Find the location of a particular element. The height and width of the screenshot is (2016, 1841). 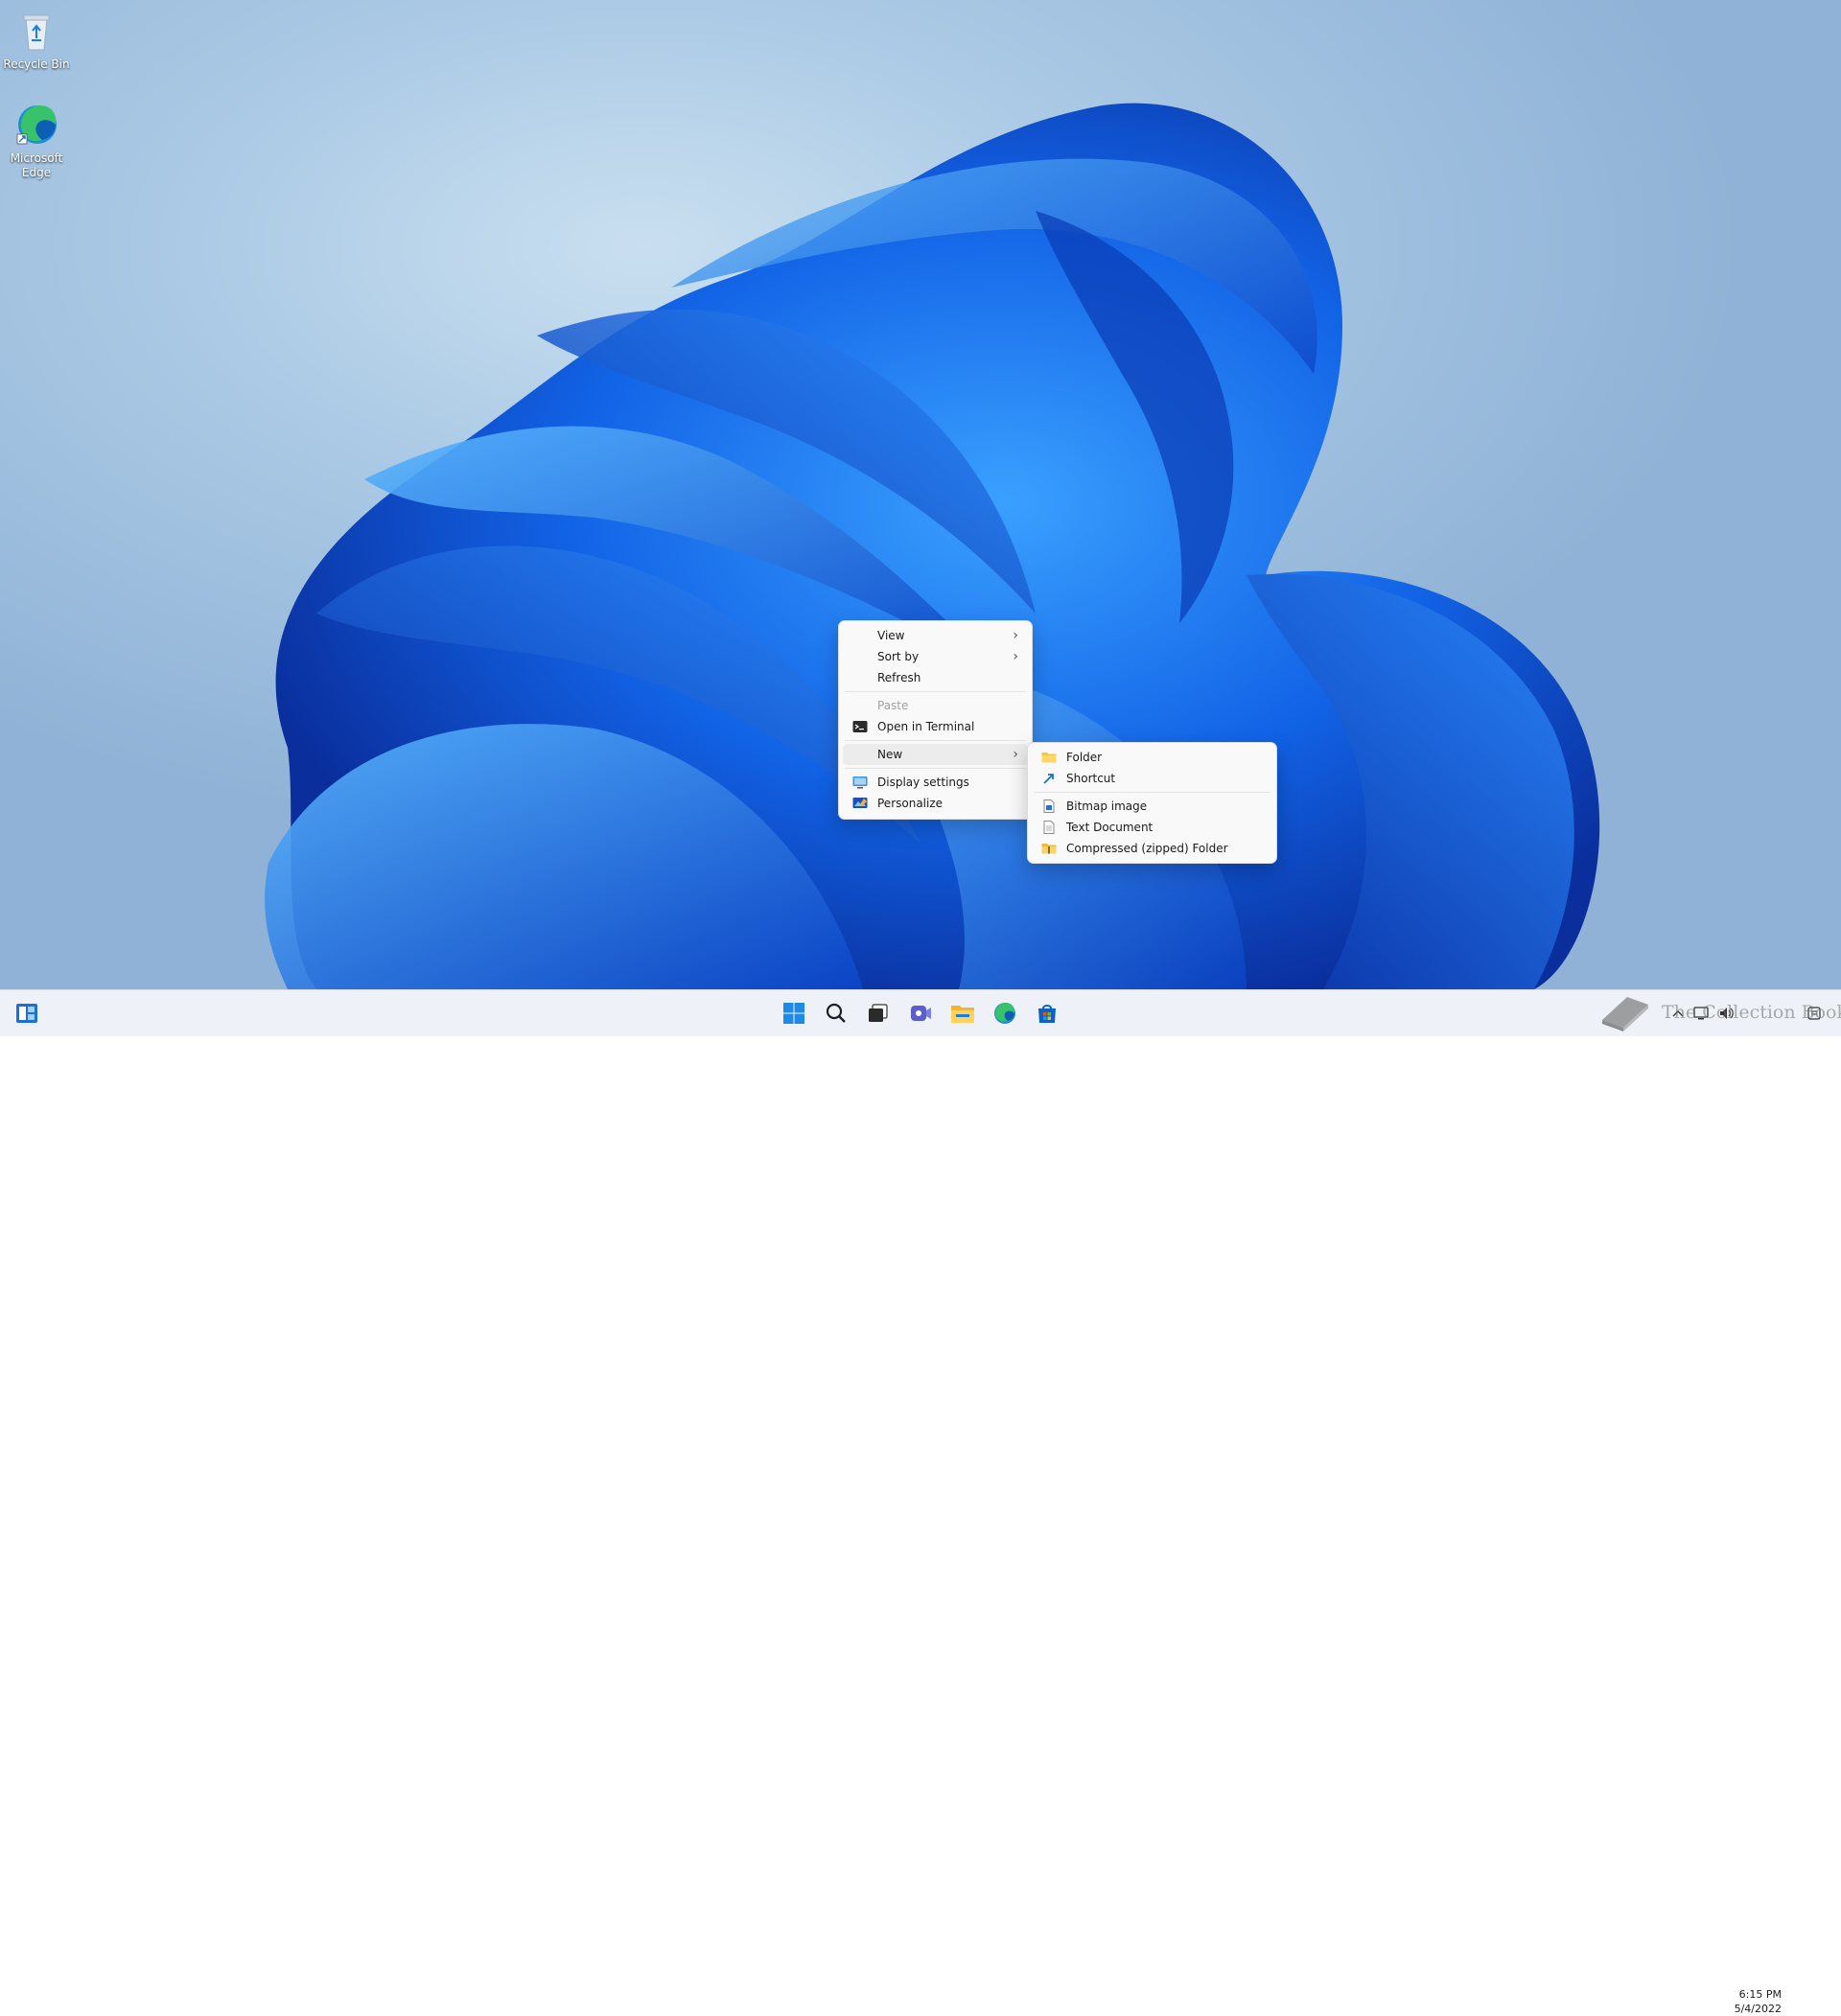

menu-item-label: Paste is located at coordinates (893, 705).